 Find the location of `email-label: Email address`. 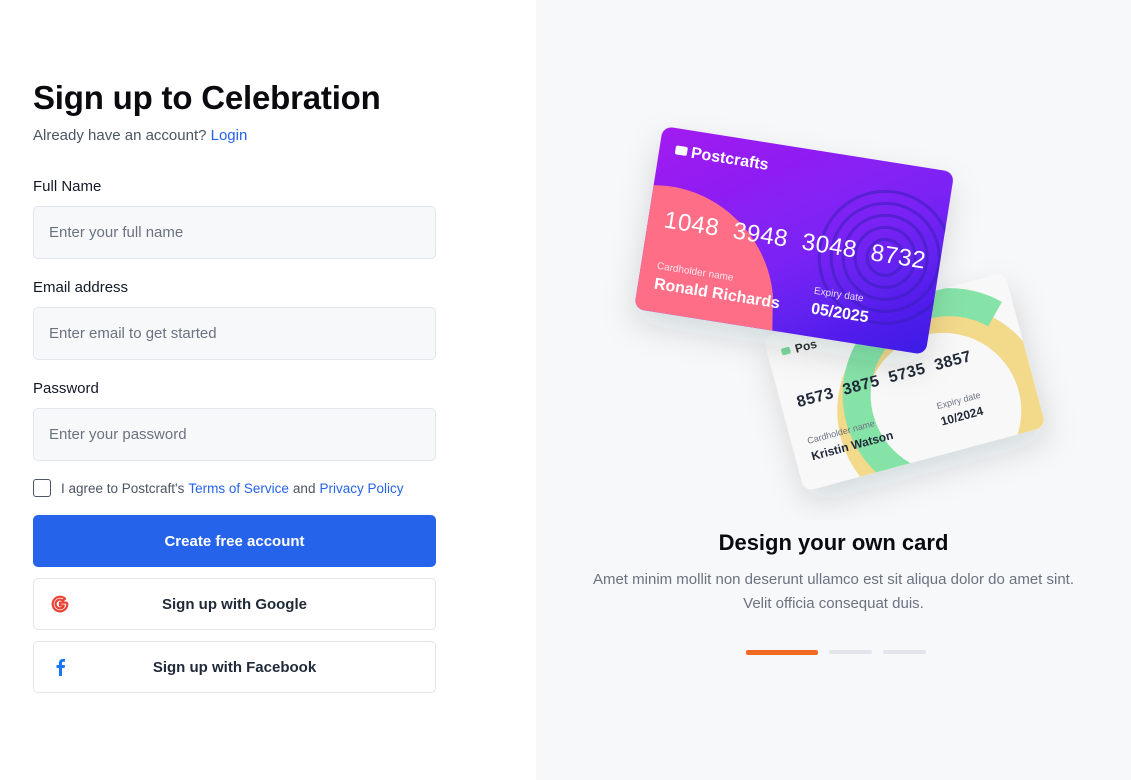

email-label: Email address is located at coordinates (81, 287).